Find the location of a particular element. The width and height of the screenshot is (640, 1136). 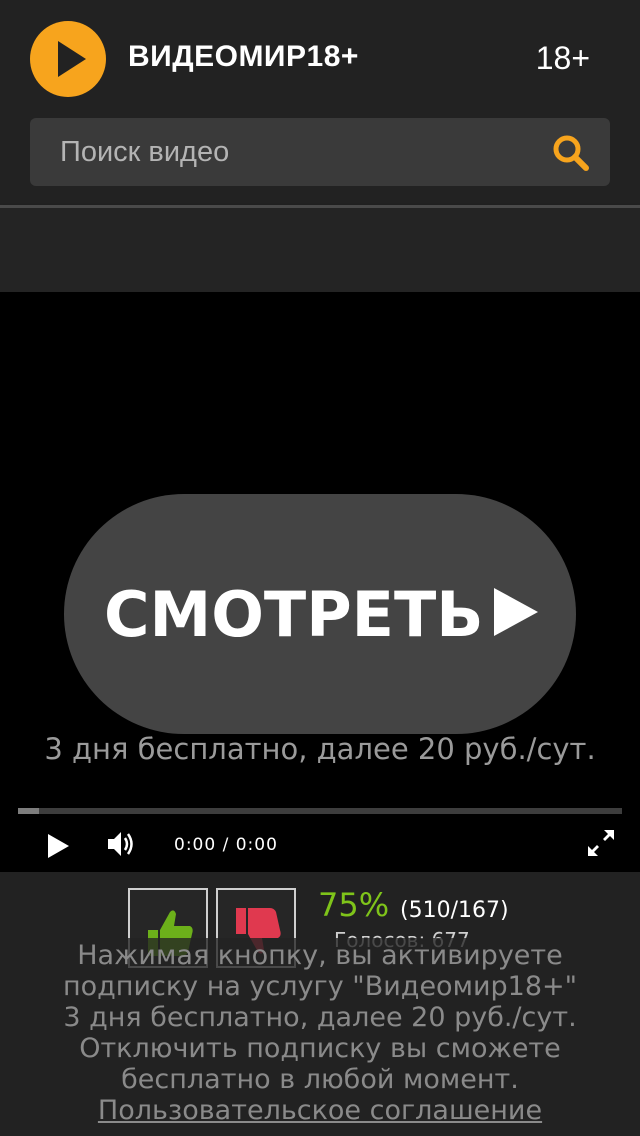

search-bar is located at coordinates (320, 152).